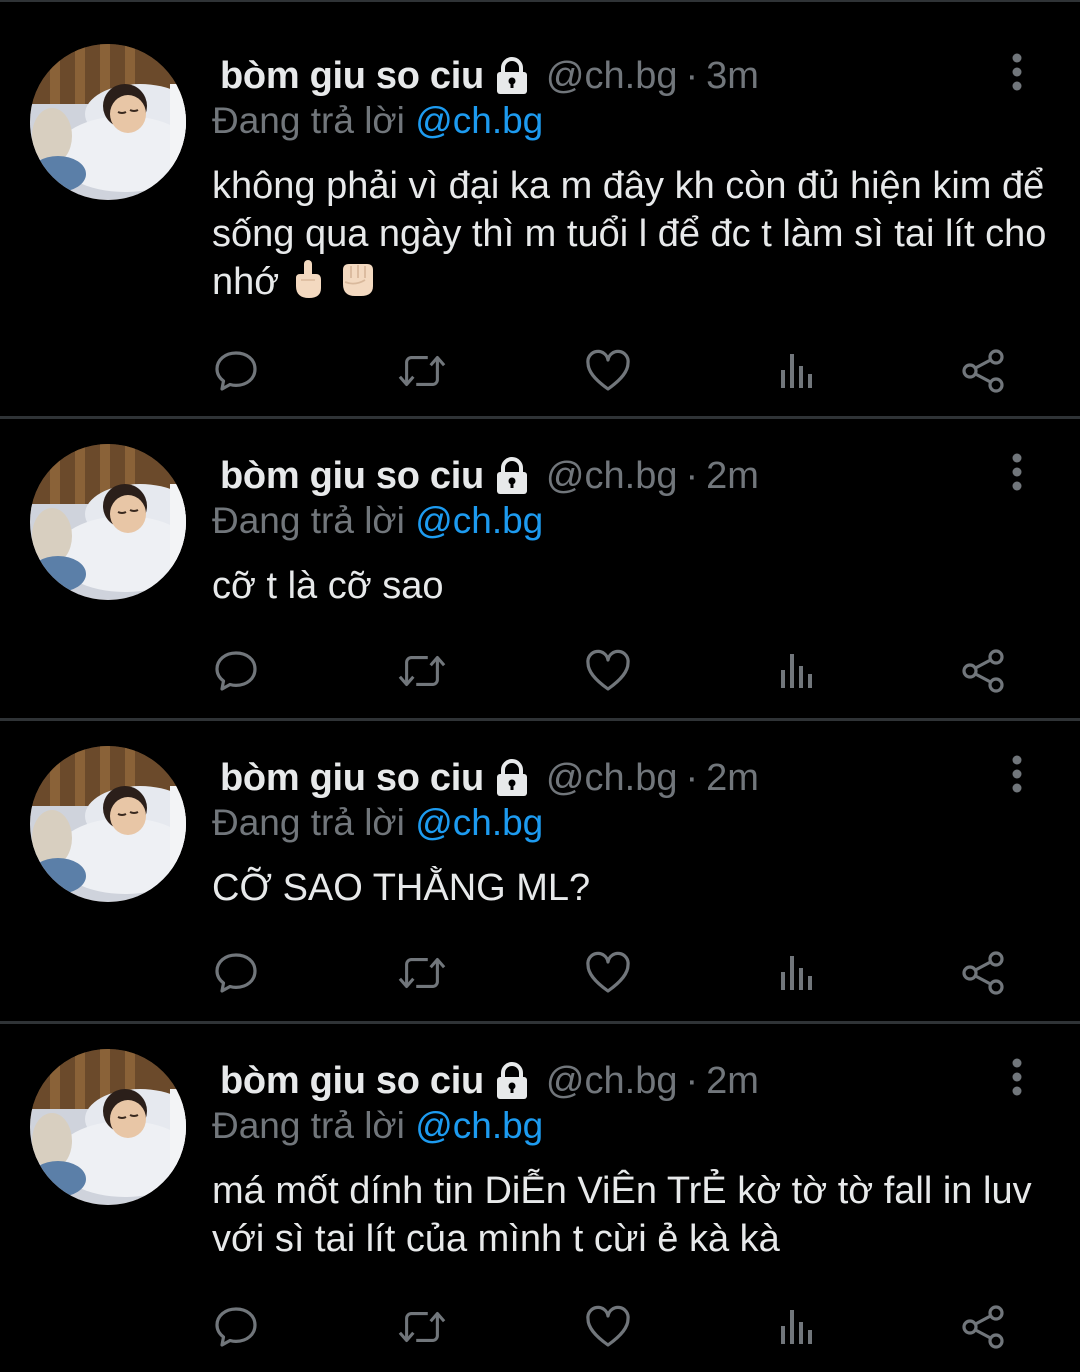  Describe the element at coordinates (489, 76) in the screenshot. I see `tweet-header: bòm giu so ciu @ch.bg · 3m` at that location.